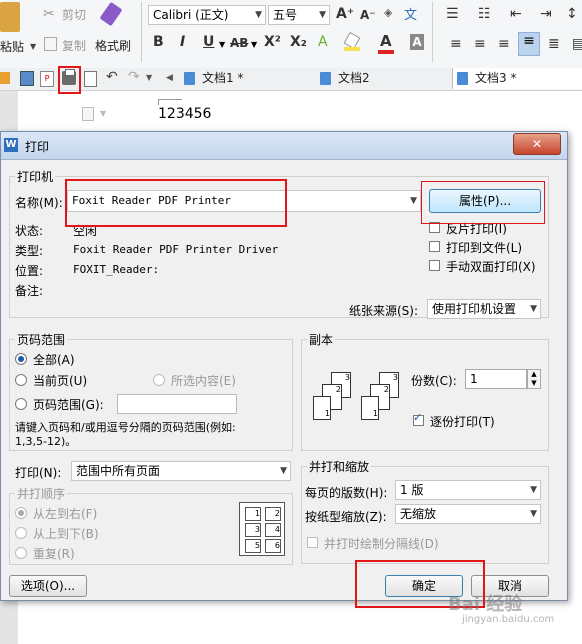  Describe the element at coordinates (577, 44) in the screenshot. I see `line-spacing-icon: ▤` at that location.